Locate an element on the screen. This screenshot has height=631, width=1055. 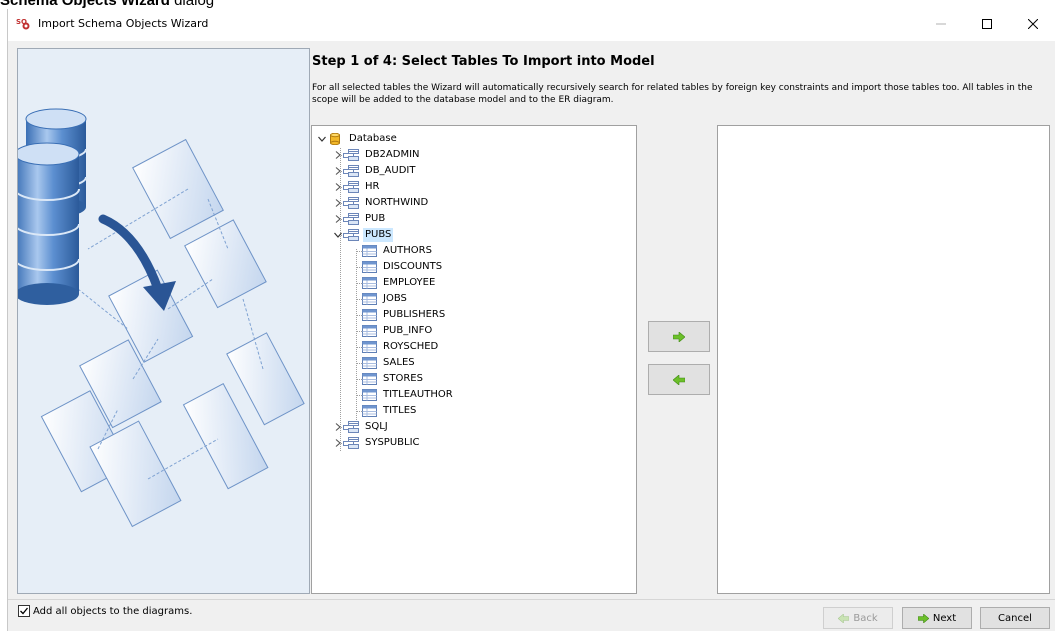
database-icon is located at coordinates (335, 139).